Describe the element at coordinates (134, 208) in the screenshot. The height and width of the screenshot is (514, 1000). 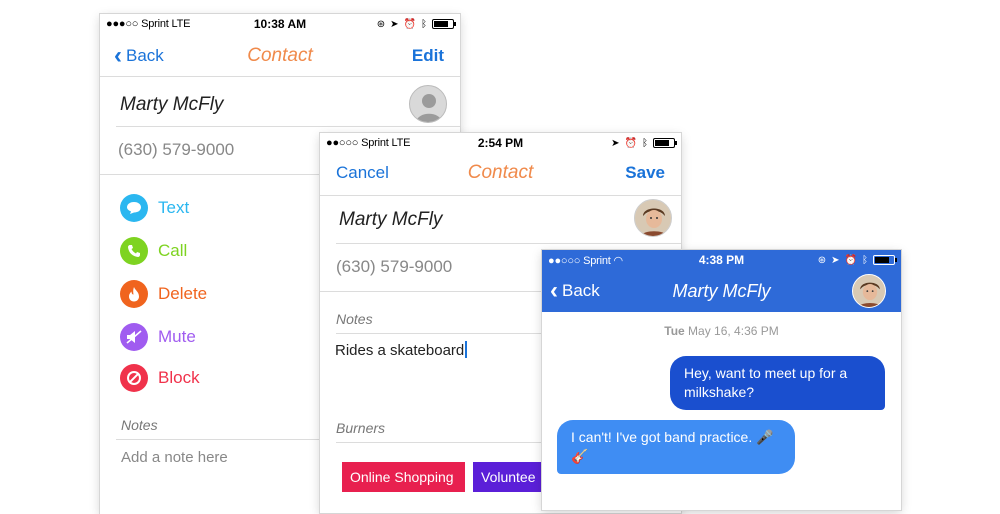
I see `chat-icon` at that location.